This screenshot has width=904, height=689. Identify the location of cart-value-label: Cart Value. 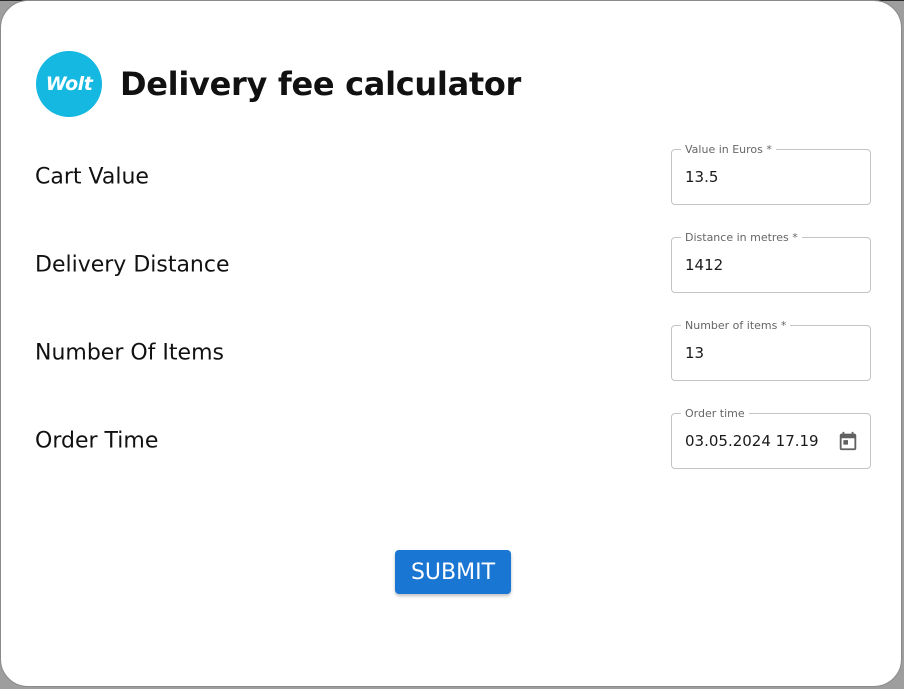
(92, 177).